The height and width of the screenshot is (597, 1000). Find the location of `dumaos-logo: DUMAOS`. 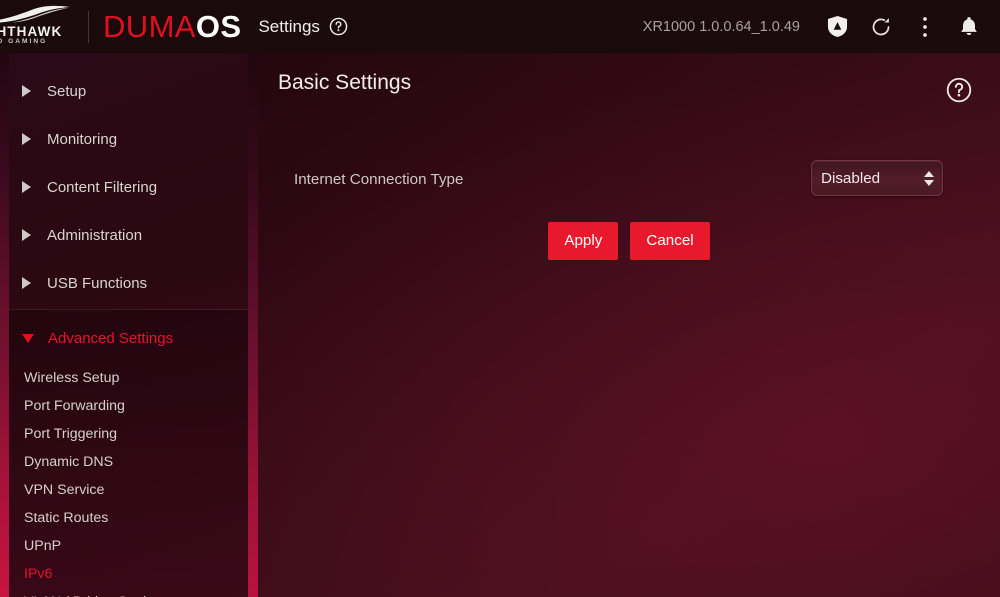

dumaos-logo: DUMAOS is located at coordinates (172, 26).